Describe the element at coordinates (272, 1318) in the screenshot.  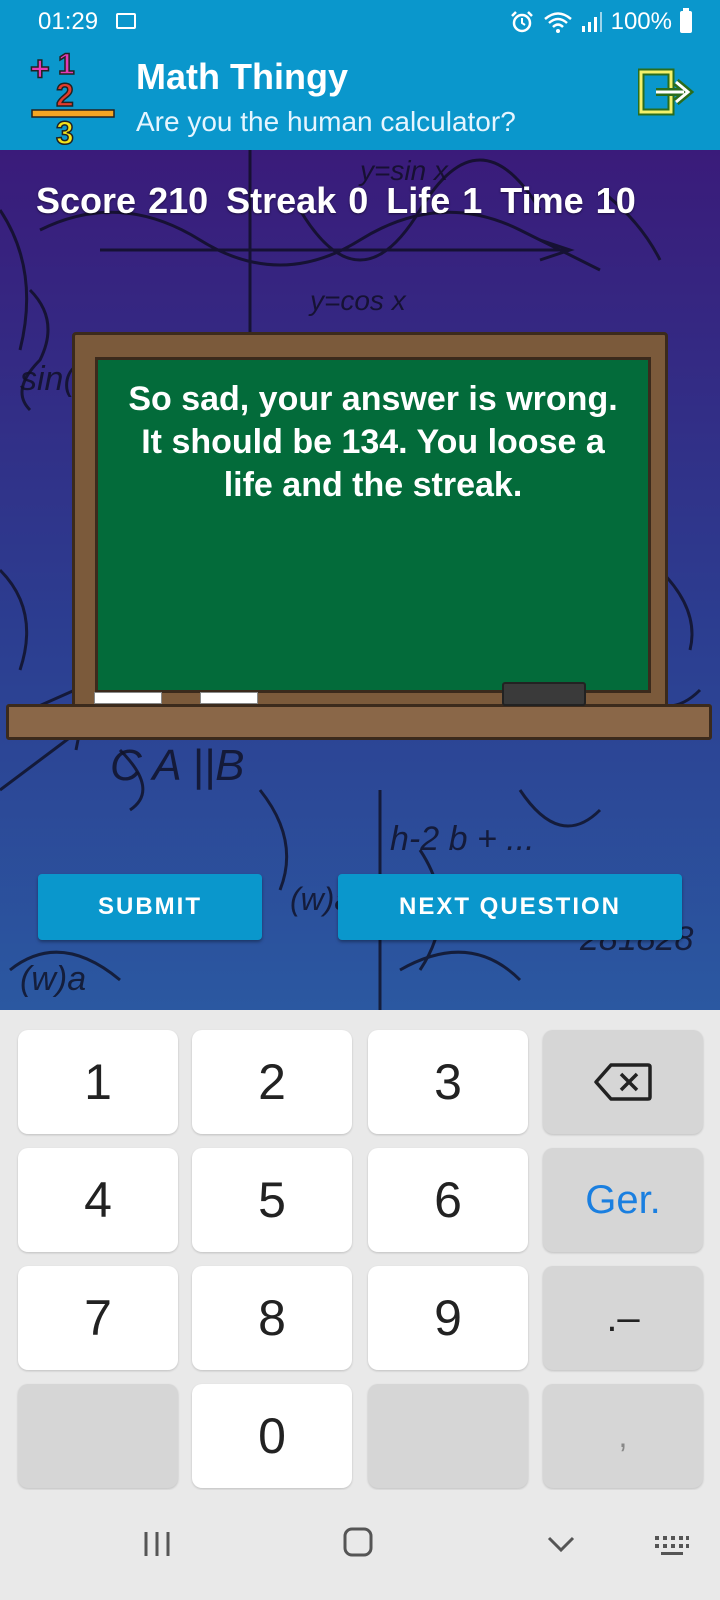
I see `key-8: 8` at that location.